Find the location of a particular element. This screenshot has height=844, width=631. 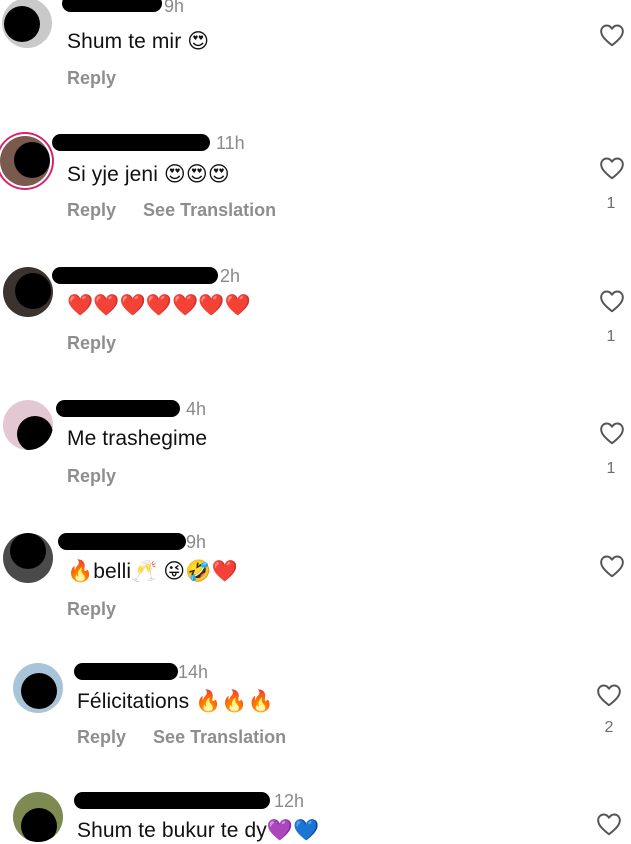

comment-timestamp: 12h is located at coordinates (289, 801).